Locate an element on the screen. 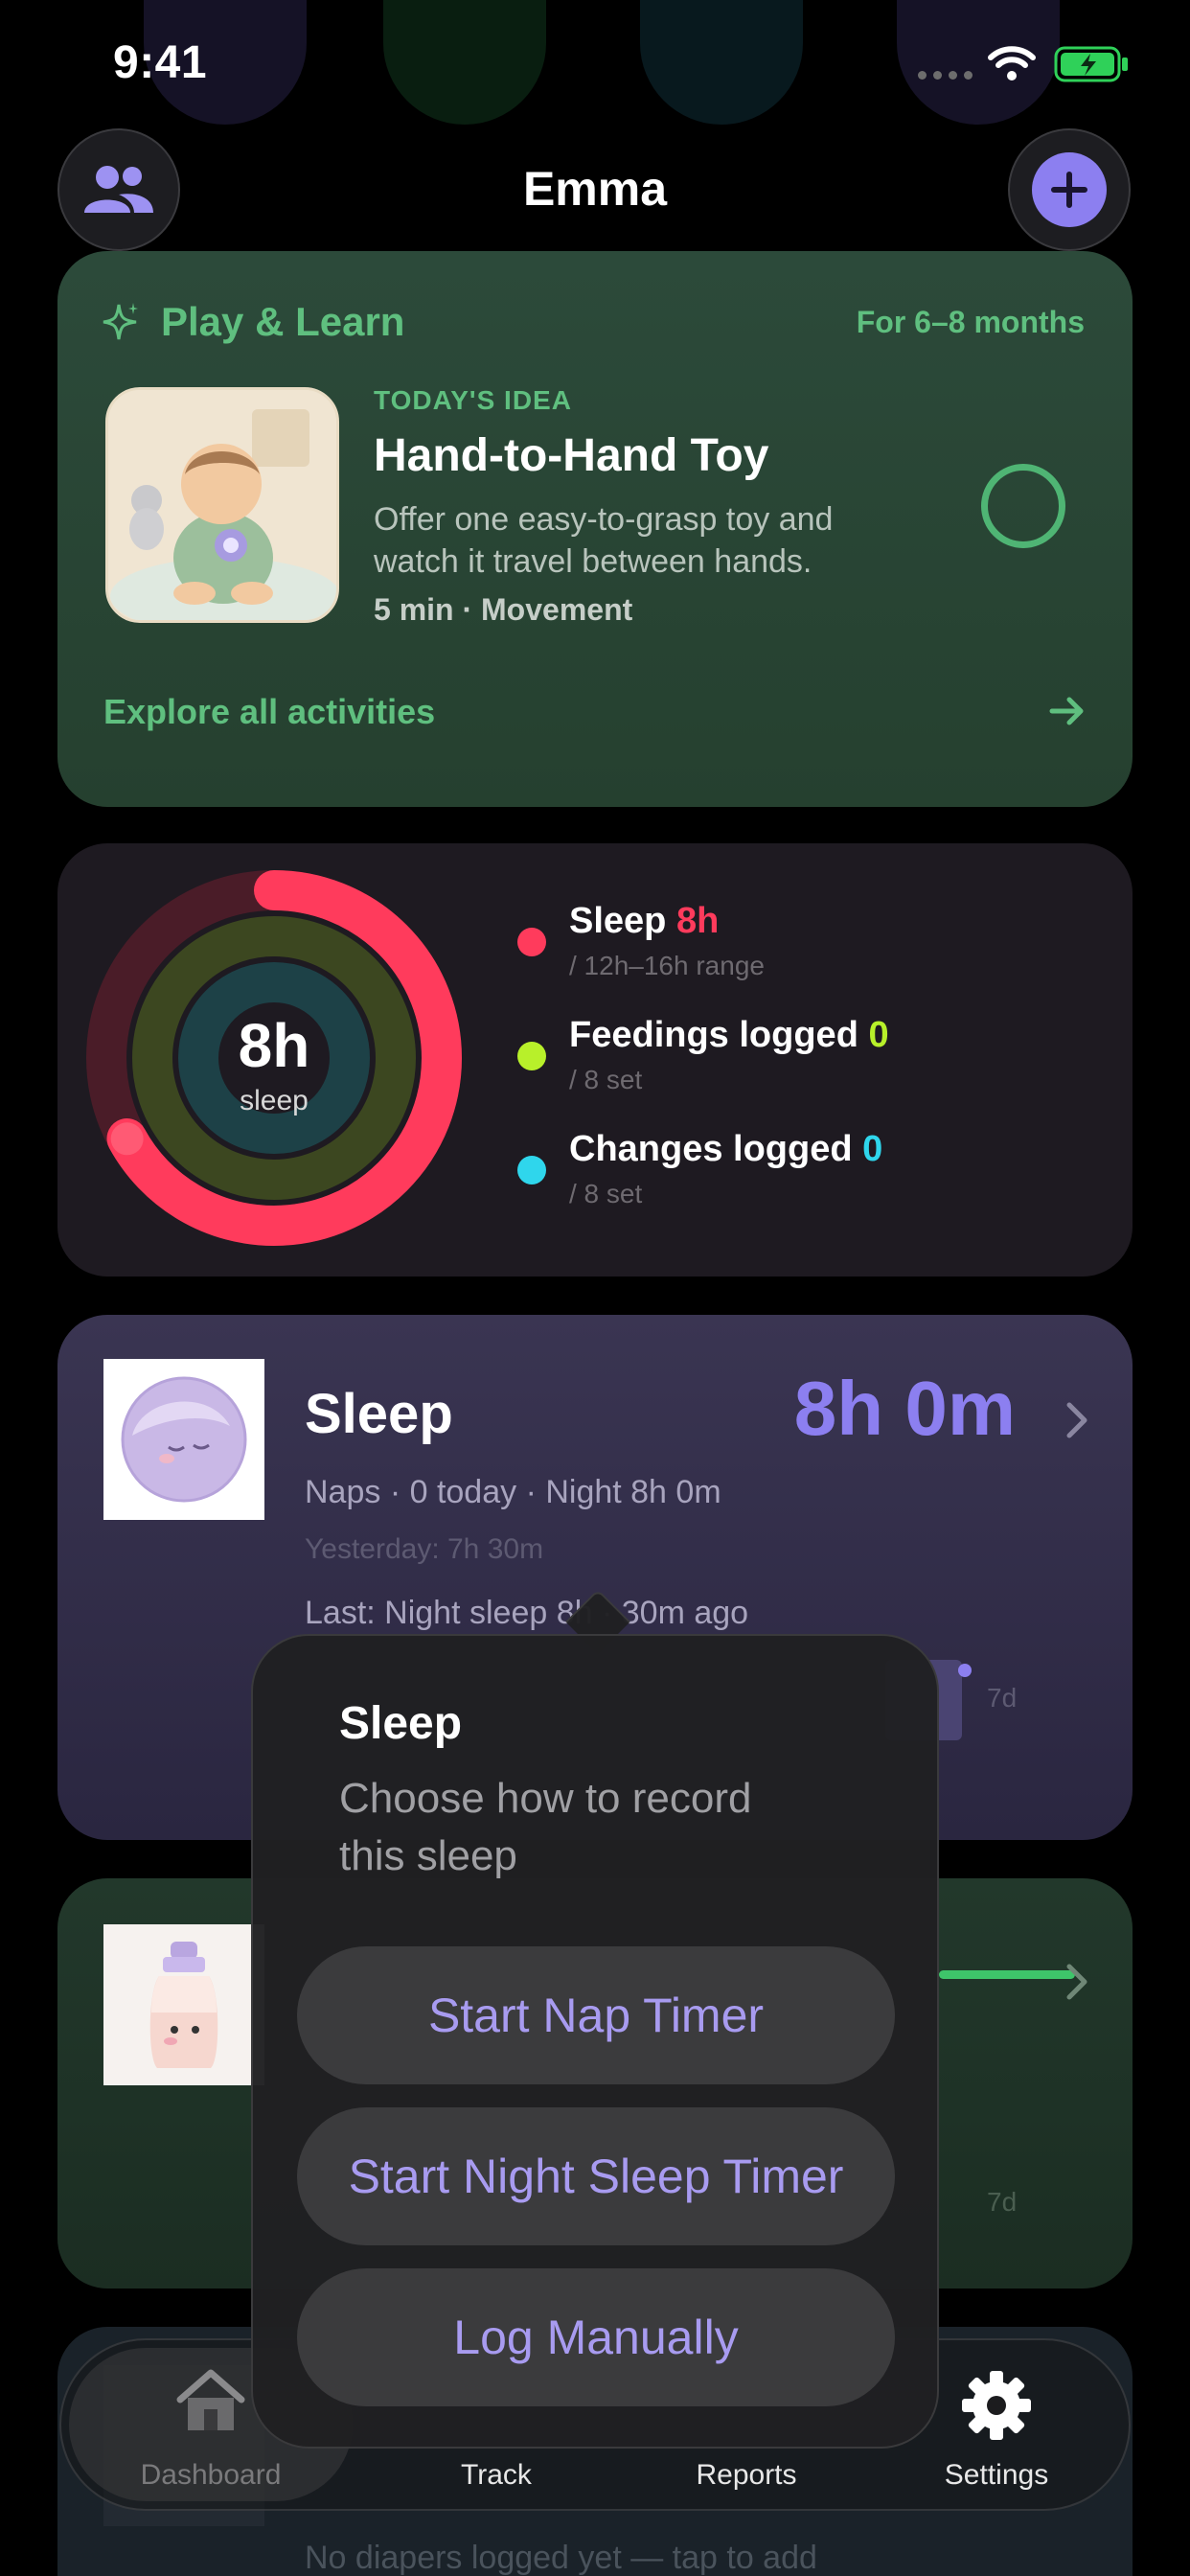 This screenshot has width=1190, height=2576. add-button is located at coordinates (1070, 189).